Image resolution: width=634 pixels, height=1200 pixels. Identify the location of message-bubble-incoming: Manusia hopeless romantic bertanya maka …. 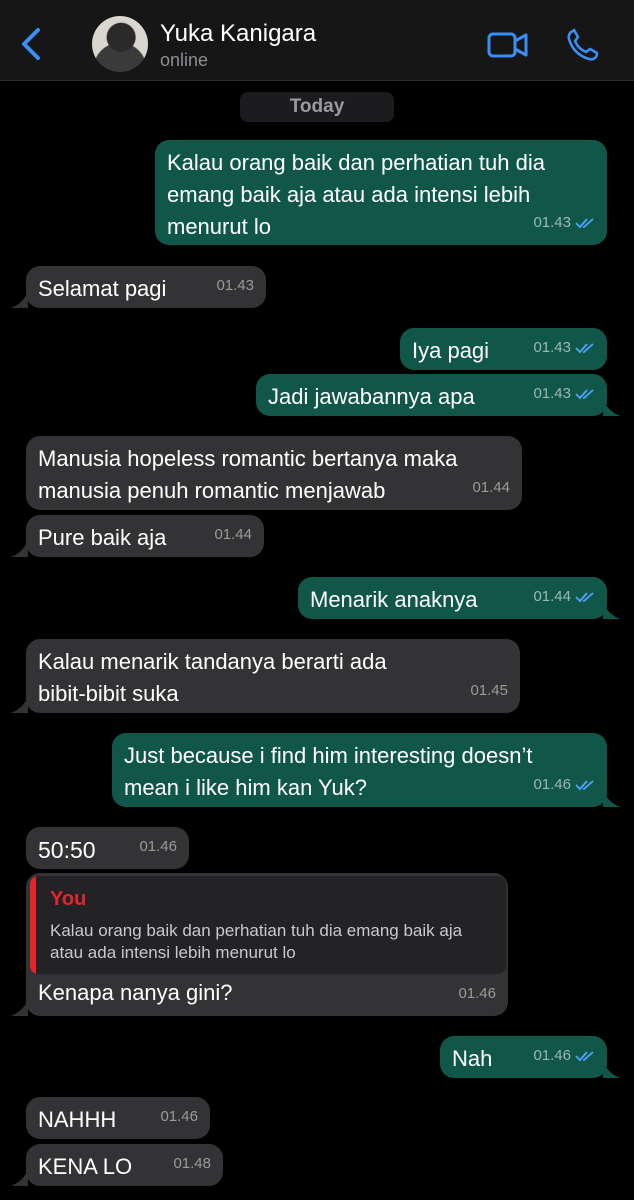
(274, 473).